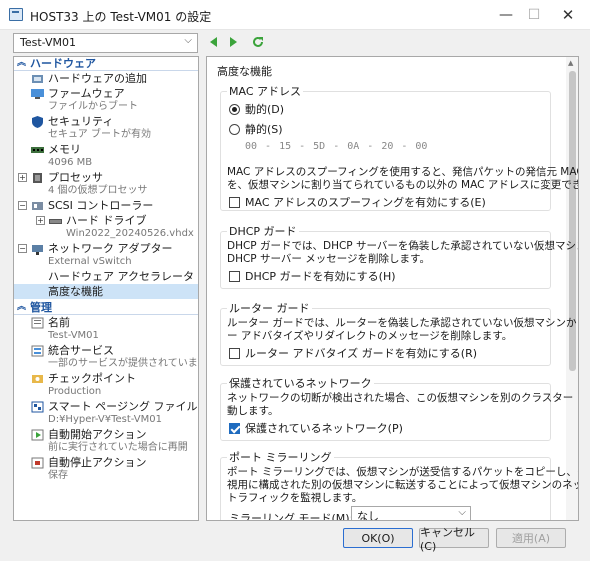  I want to click on mirroring-mode-label: ミラーリング モード(M):, so click(291, 516).